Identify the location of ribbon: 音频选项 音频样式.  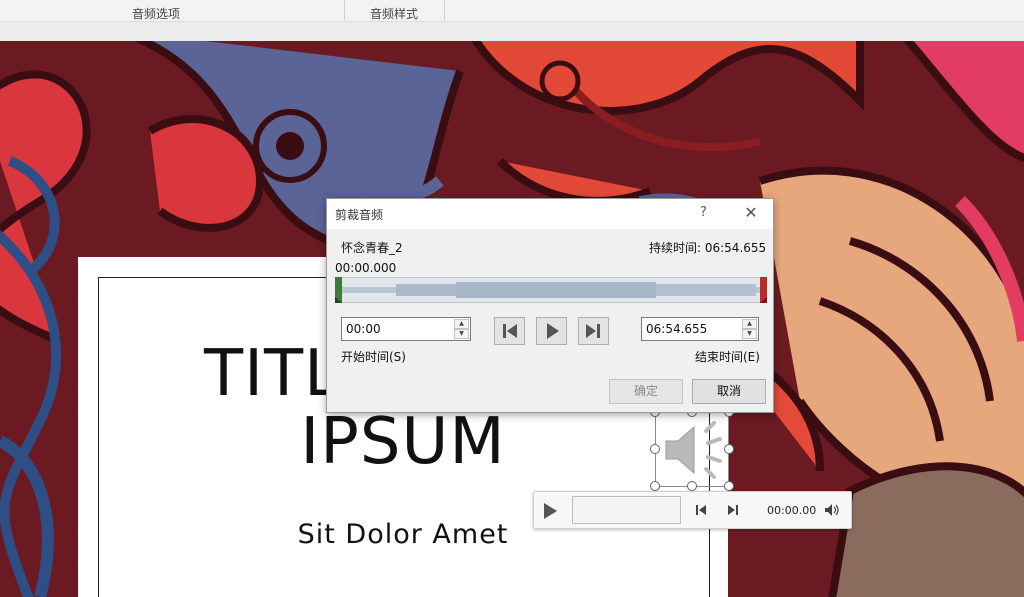
(512, 20).